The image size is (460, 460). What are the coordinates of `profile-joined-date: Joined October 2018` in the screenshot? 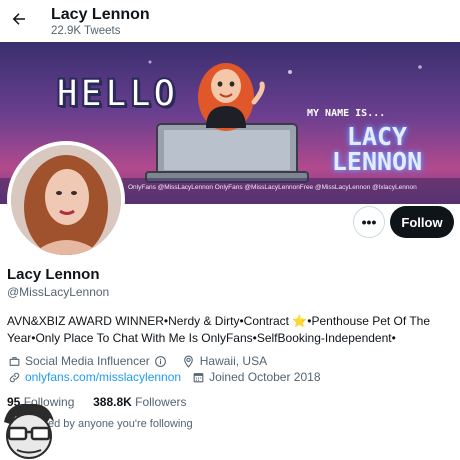 It's located at (265, 377).